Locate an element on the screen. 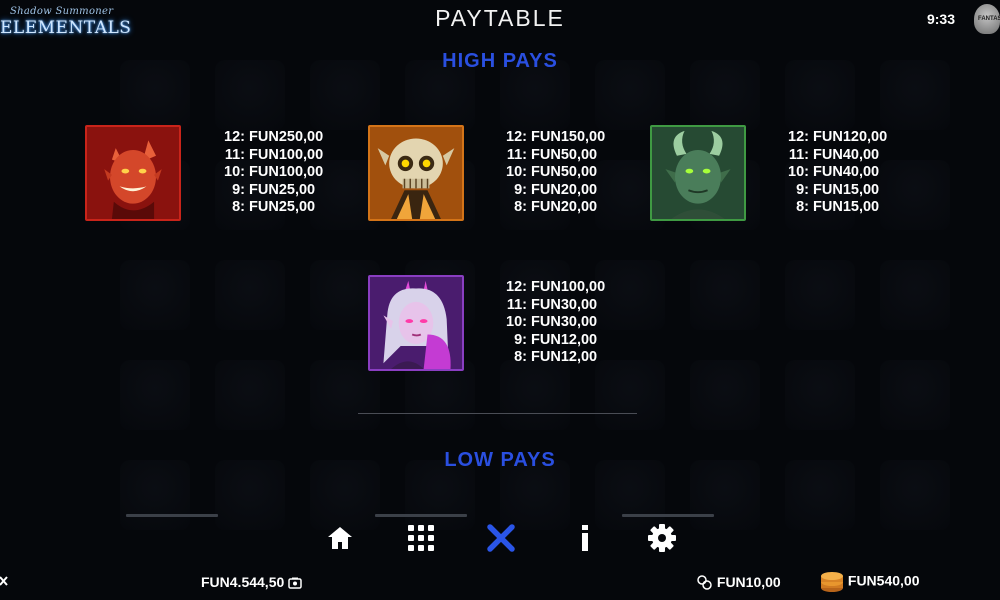 The height and width of the screenshot is (600, 1000). pay-row: 12: FUN120,00 is located at coordinates (833, 138).